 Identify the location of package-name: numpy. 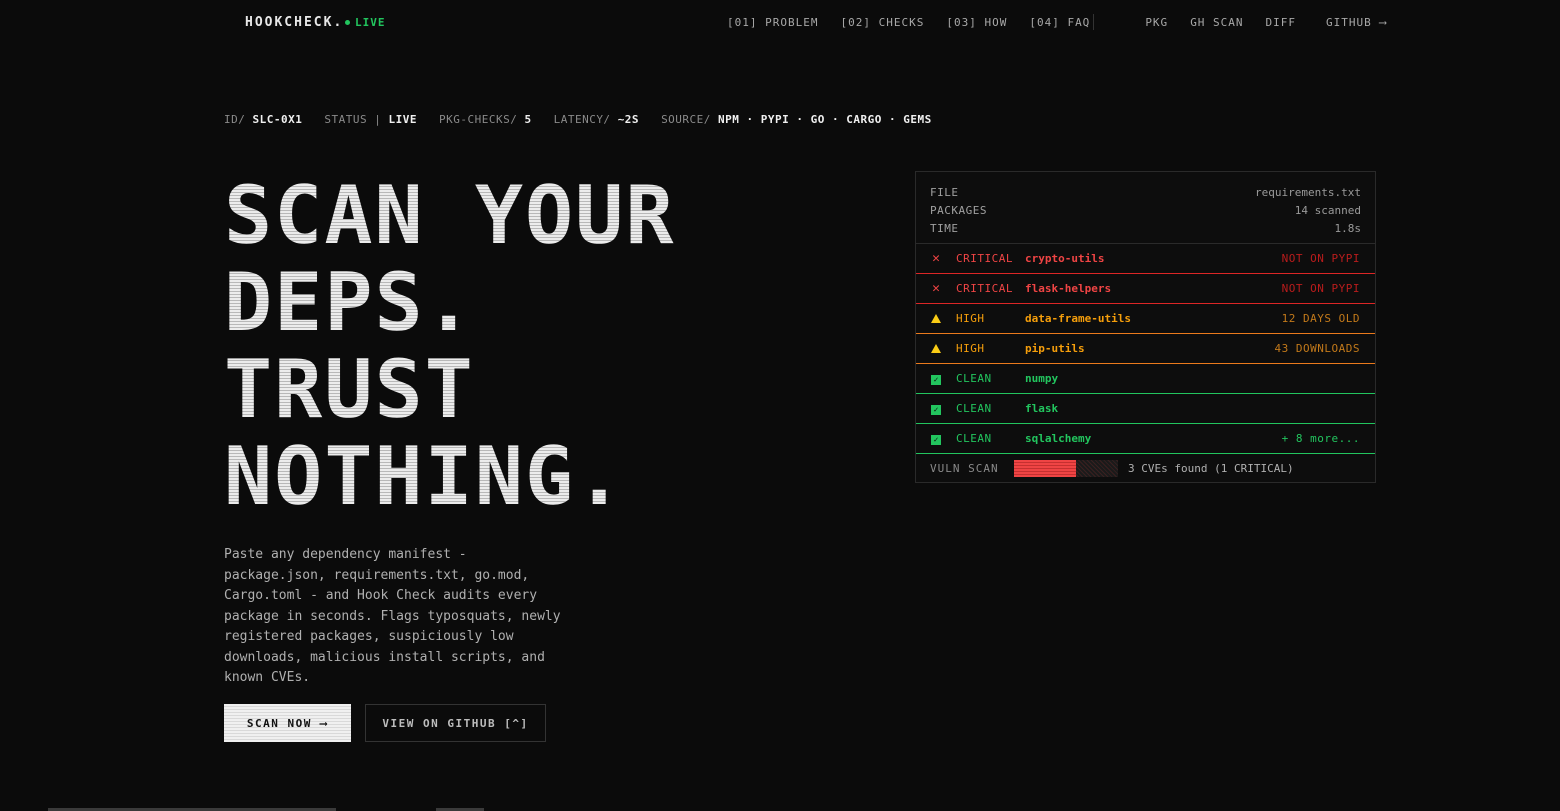
(1042, 378).